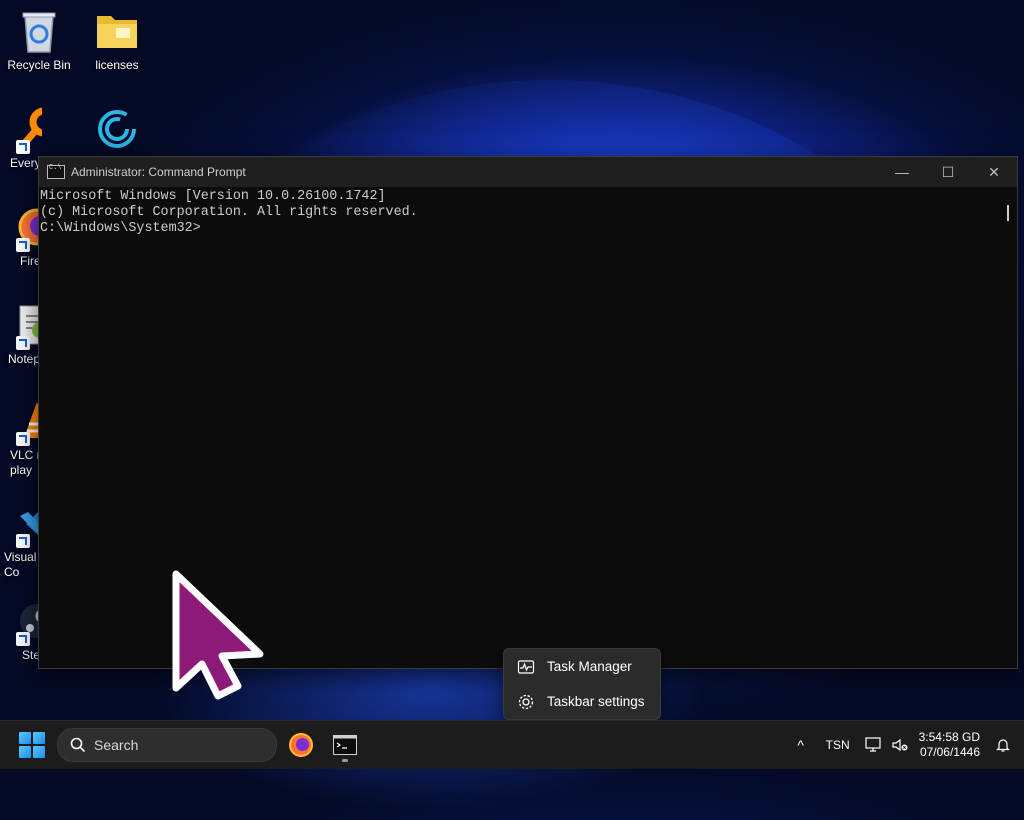 This screenshot has height=820, width=1024. I want to click on mouse-cursor-icon, so click(218, 635).